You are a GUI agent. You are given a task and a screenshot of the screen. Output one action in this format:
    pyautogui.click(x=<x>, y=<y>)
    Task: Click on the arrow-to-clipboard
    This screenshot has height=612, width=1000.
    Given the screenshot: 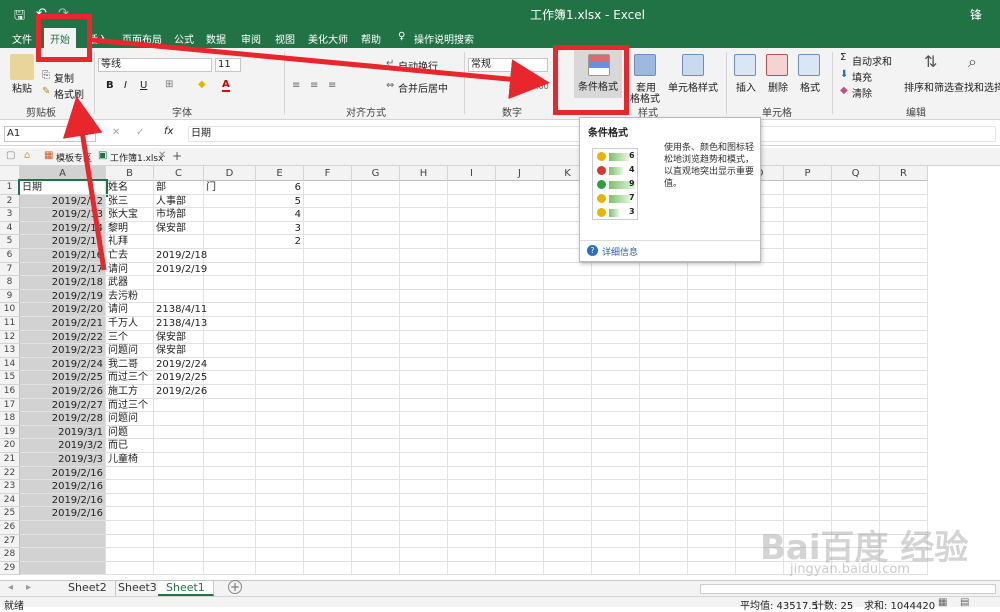 What is the action you would take?
    pyautogui.click(x=84, y=183)
    